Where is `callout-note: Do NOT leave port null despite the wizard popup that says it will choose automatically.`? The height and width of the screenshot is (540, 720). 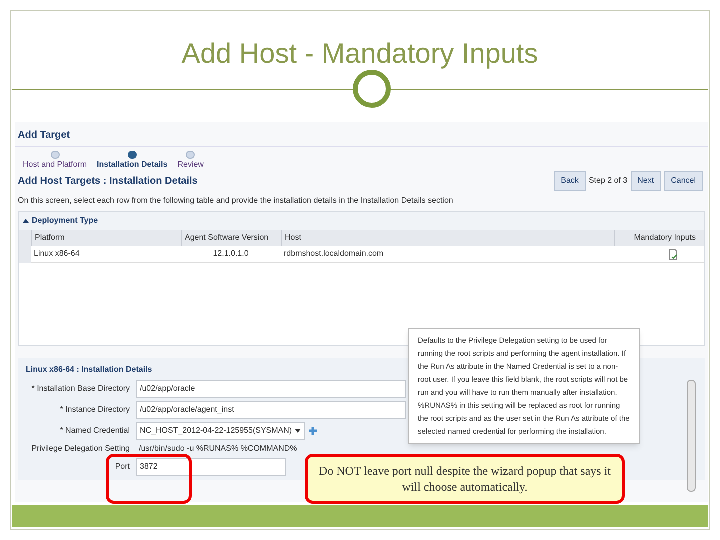 callout-note: Do NOT leave port null despite the wizard popup that says it will choose automatically. is located at coordinates (465, 479).